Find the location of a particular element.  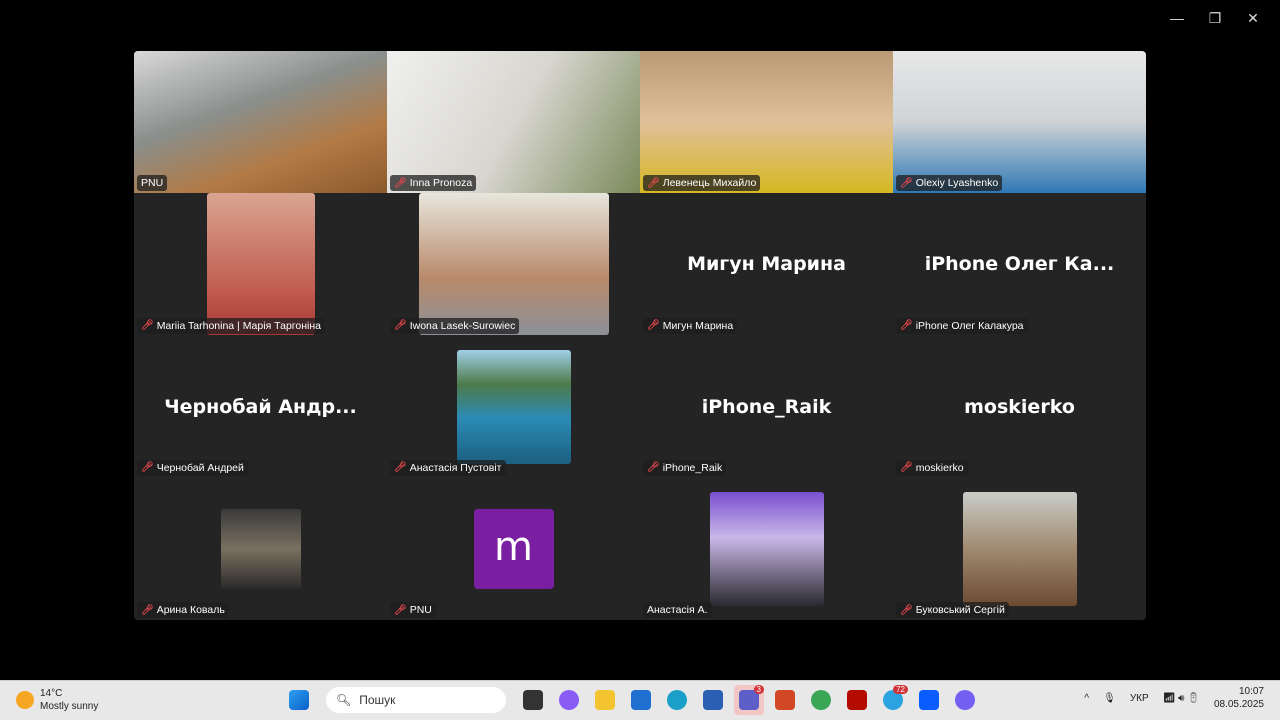

restore-button: ❐ is located at coordinates (1215, 18).